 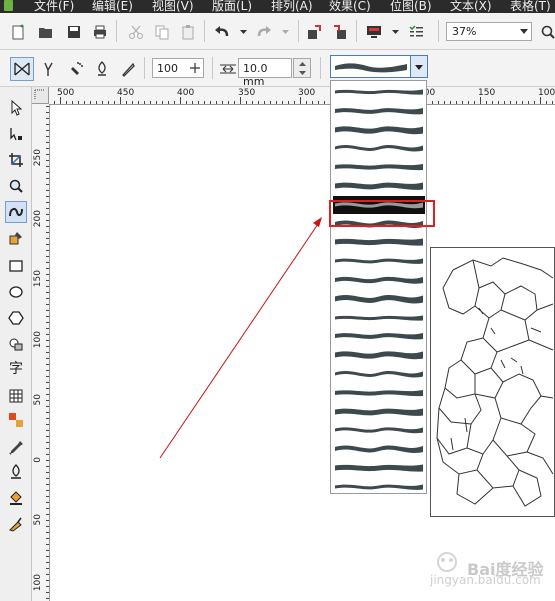 What do you see at coordinates (546, 32) in the screenshot?
I see `zoom-magnifier-icon` at bounding box center [546, 32].